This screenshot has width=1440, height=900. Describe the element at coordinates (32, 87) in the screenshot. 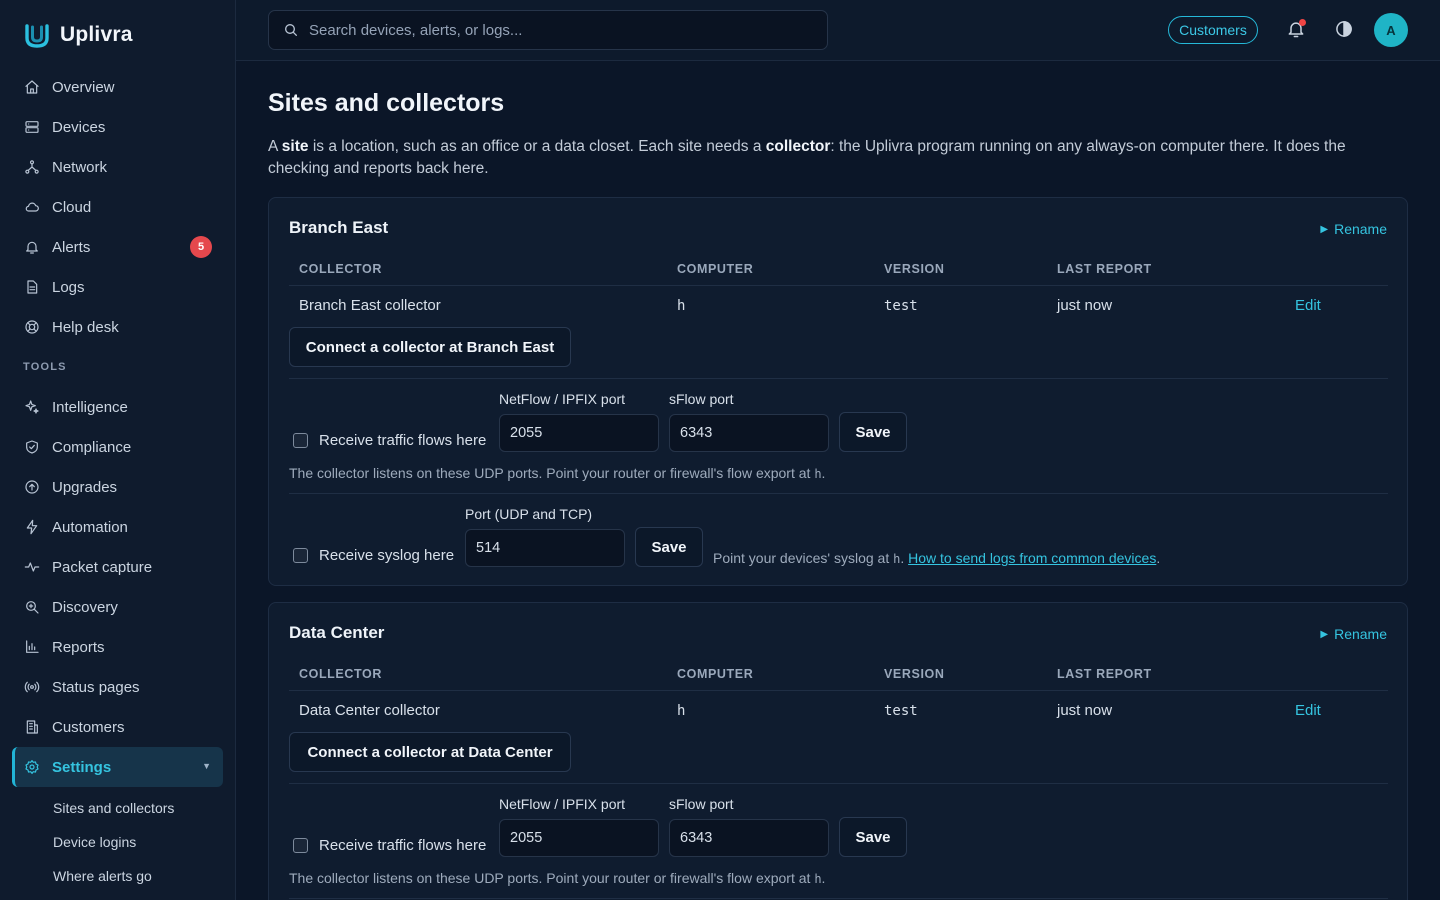

I see `home-icon` at that location.